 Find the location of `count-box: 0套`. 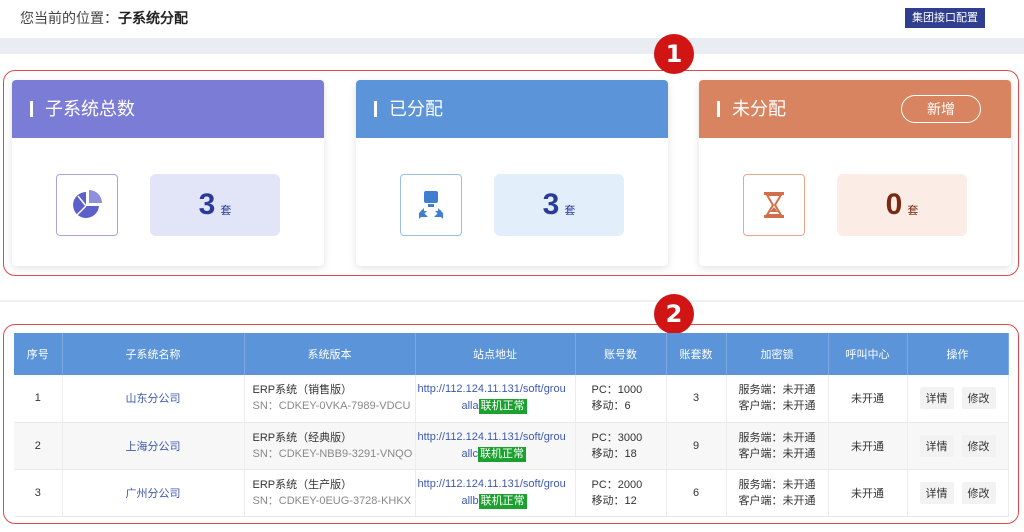

count-box: 0套 is located at coordinates (902, 205).